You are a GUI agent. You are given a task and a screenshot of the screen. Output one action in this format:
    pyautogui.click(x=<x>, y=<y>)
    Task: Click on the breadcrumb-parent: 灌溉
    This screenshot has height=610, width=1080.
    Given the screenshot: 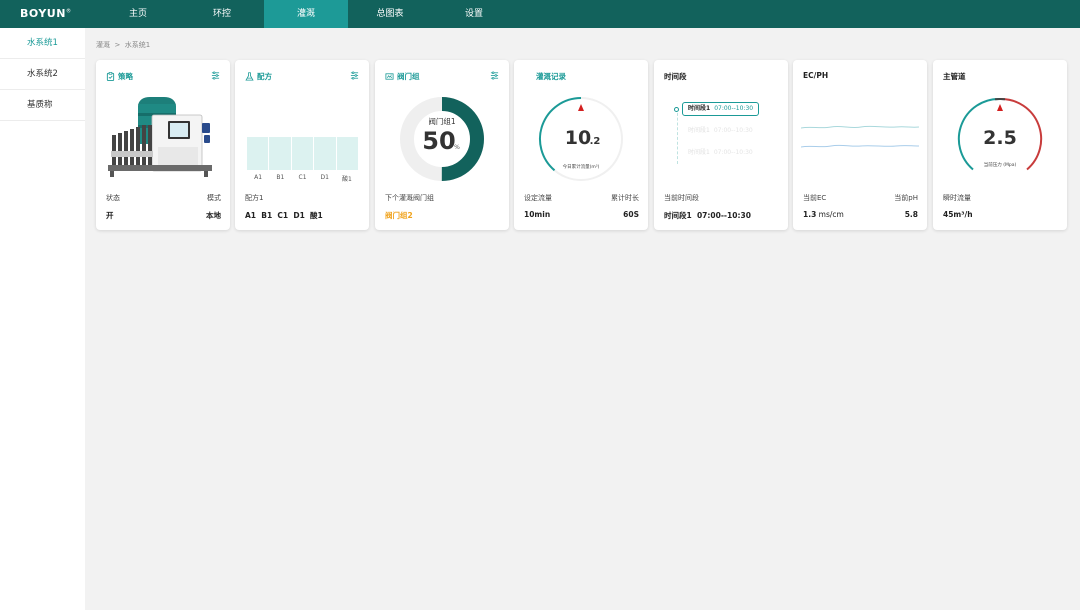 What is the action you would take?
    pyautogui.click(x=103, y=45)
    